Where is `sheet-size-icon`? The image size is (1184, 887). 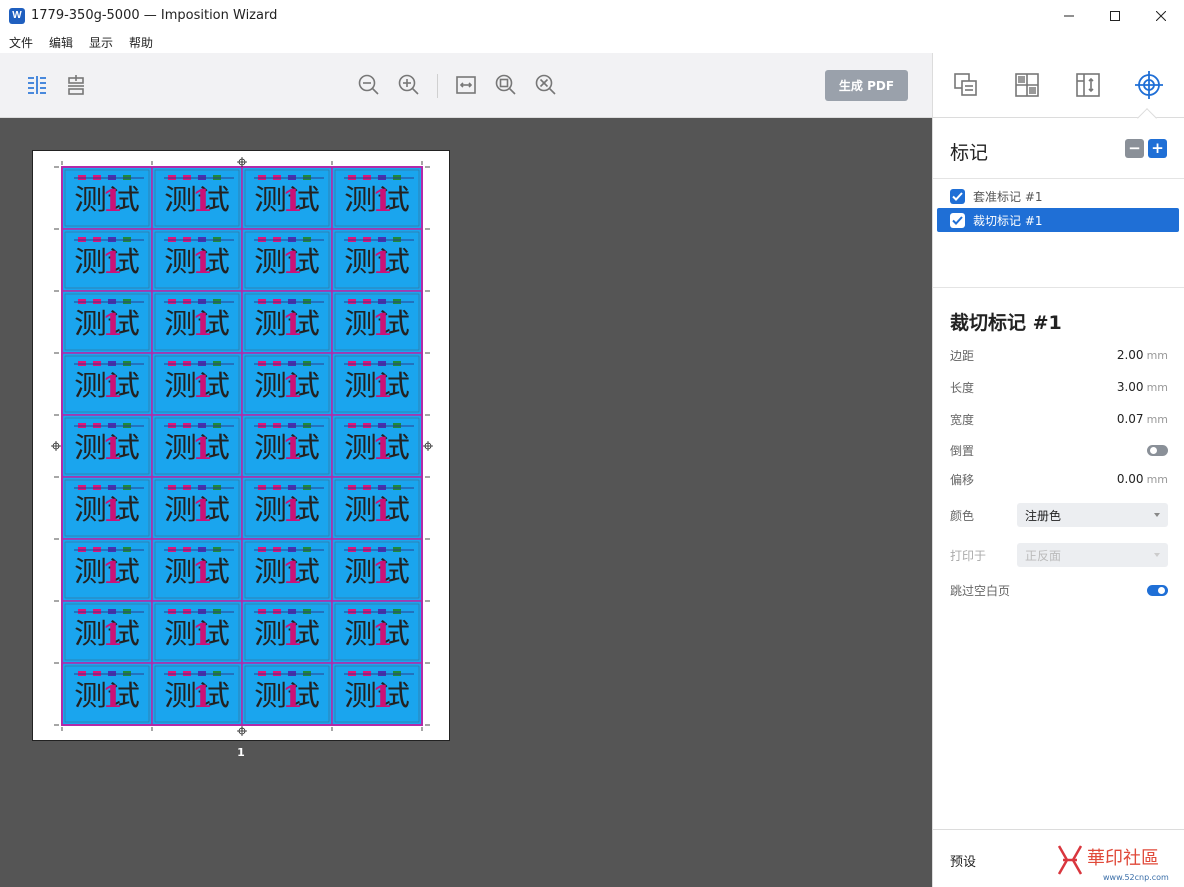 sheet-size-icon is located at coordinates (1088, 85).